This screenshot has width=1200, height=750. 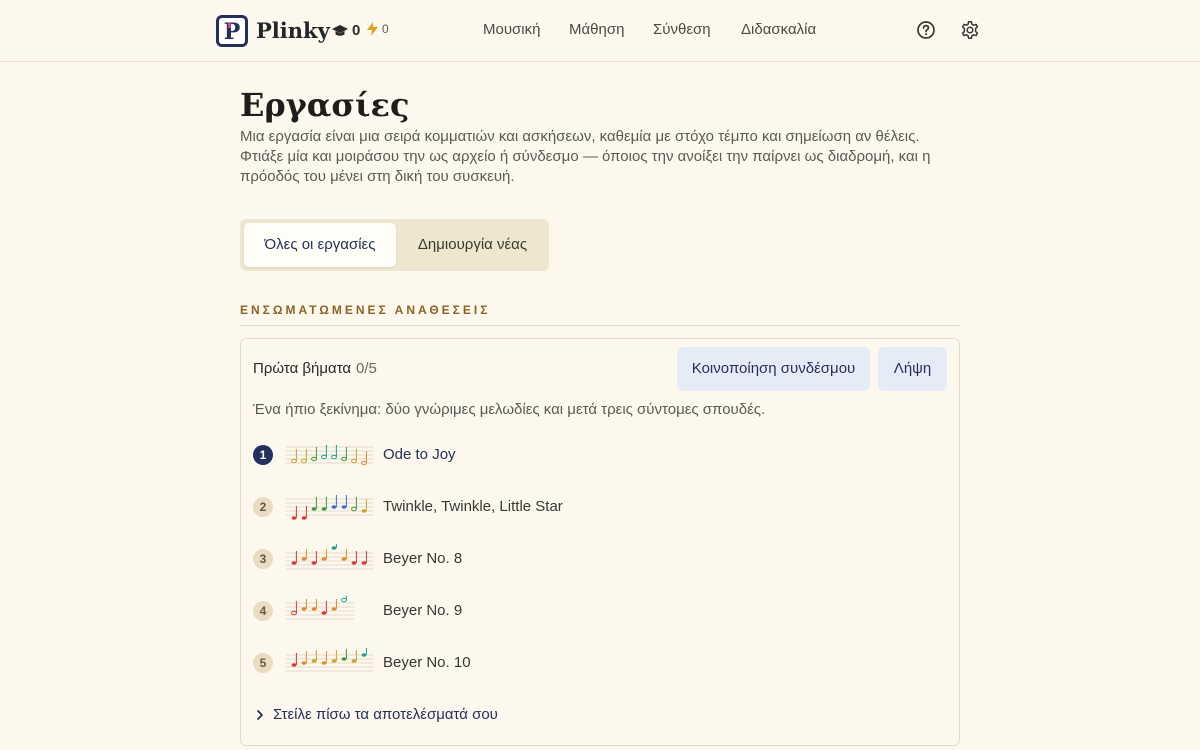 What do you see at coordinates (340, 30) in the screenshot?
I see `graduation-cap-icon` at bounding box center [340, 30].